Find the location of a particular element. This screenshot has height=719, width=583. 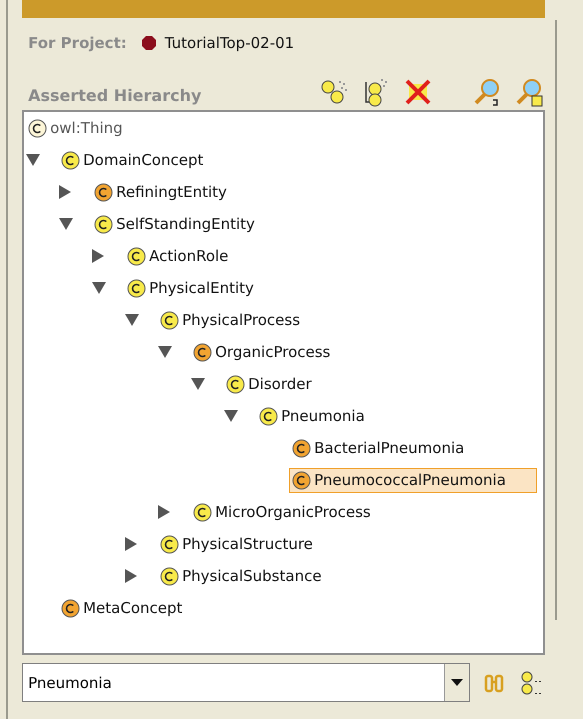

tree-node: PhysicalProcess is located at coordinates (244, 320).